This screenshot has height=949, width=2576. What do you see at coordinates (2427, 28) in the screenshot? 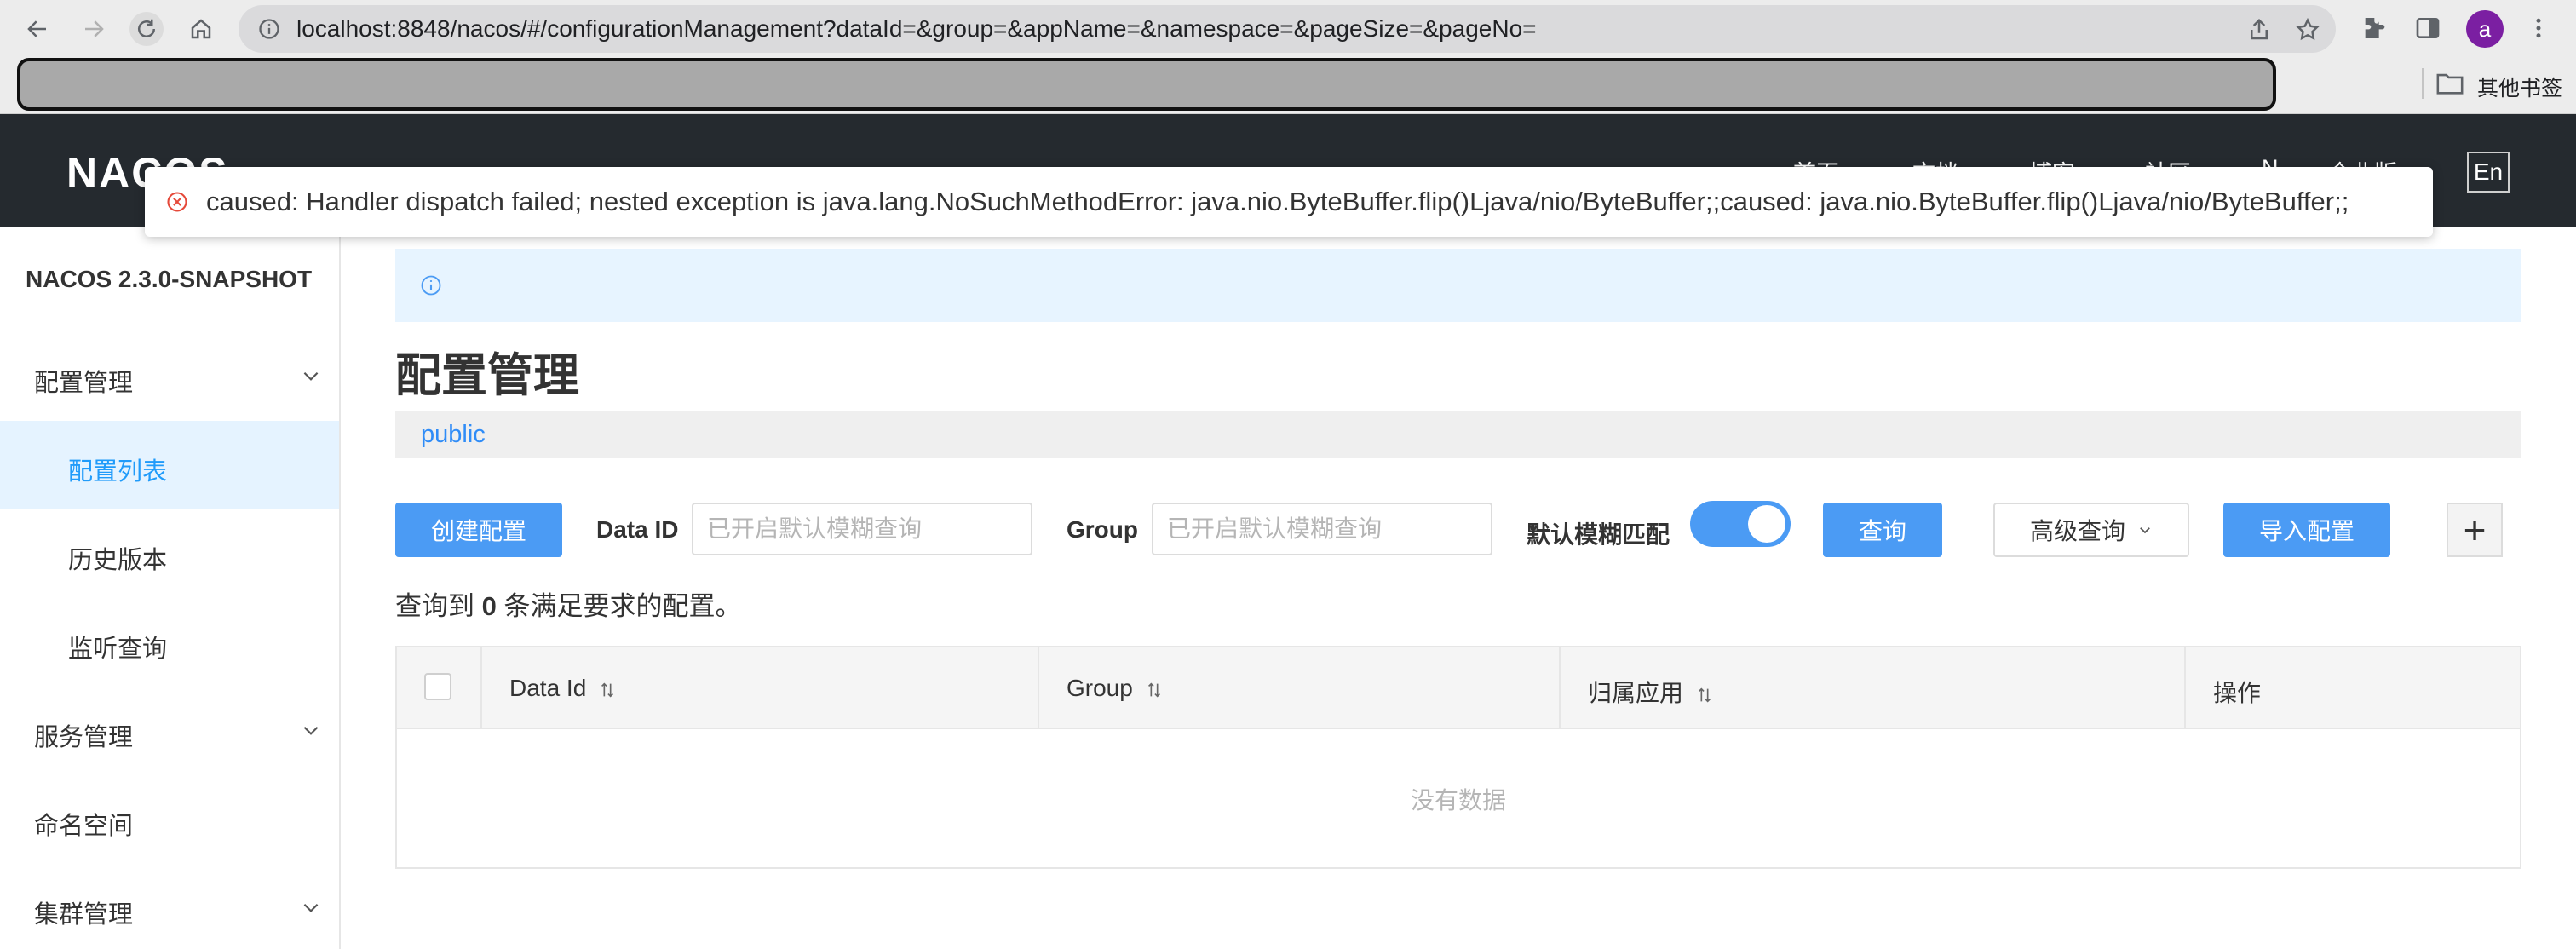
I see `side-panel-icon` at bounding box center [2427, 28].